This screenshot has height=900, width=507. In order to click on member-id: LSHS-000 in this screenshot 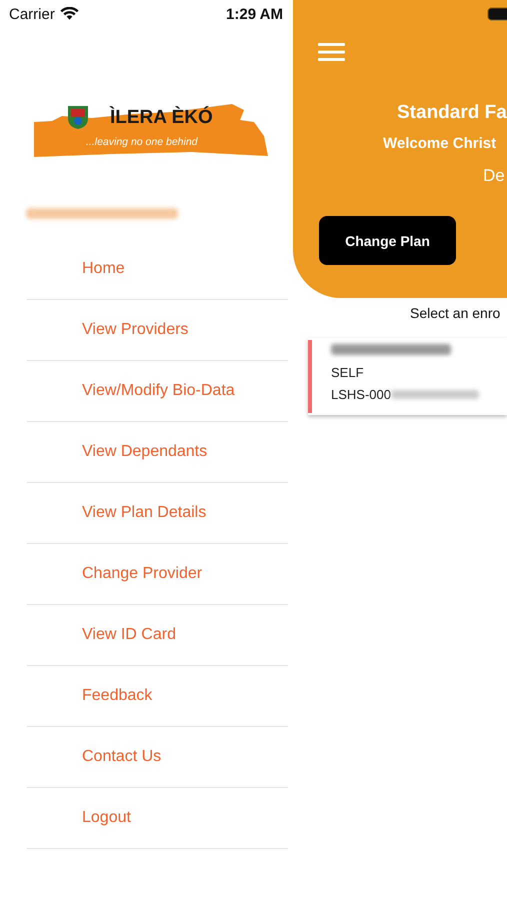, I will do `click(361, 394)`.